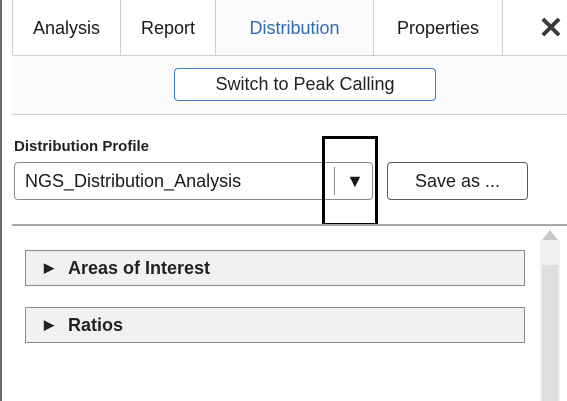 This screenshot has height=401, width=567. I want to click on tab-distribution: Distribution, so click(295, 28).